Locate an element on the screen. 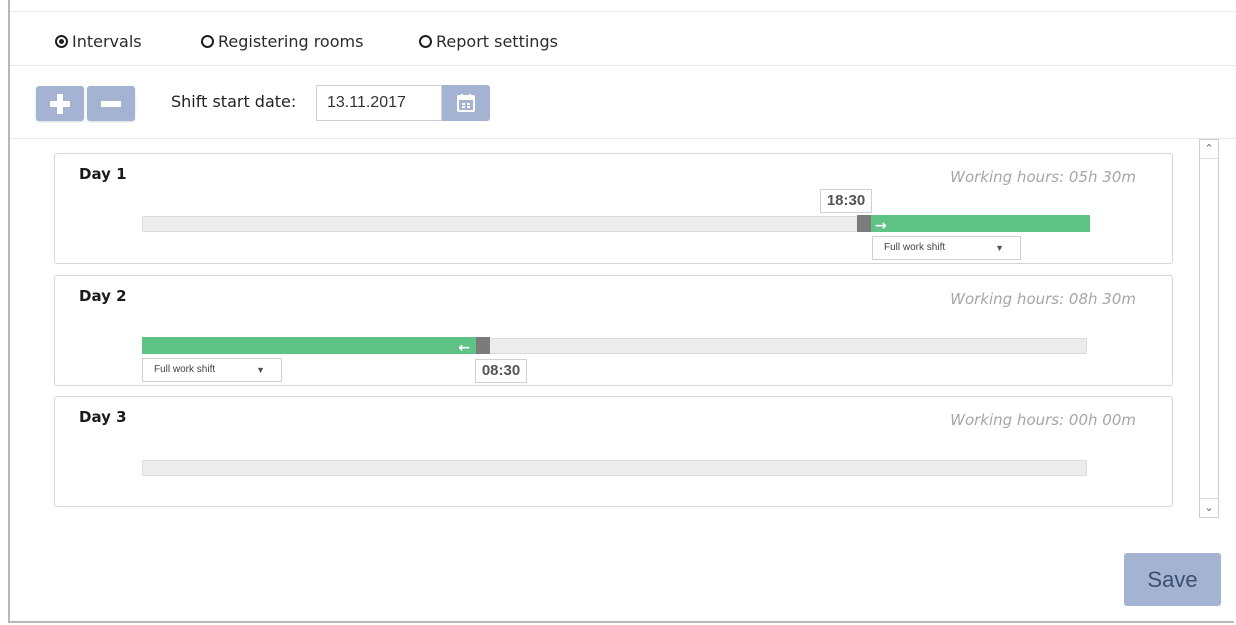 This screenshot has width=1236, height=625. interval-segment: ← is located at coordinates (309, 346).